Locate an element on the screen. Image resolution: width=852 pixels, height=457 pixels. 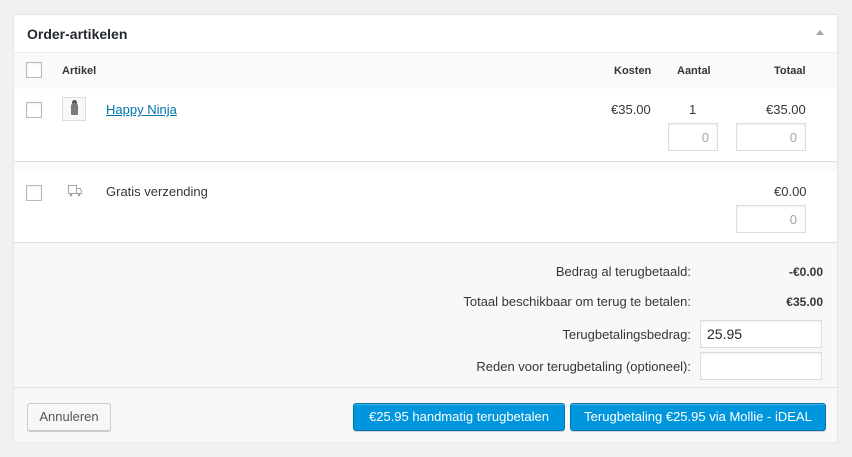
column-header-total: Totaal is located at coordinates (790, 71).